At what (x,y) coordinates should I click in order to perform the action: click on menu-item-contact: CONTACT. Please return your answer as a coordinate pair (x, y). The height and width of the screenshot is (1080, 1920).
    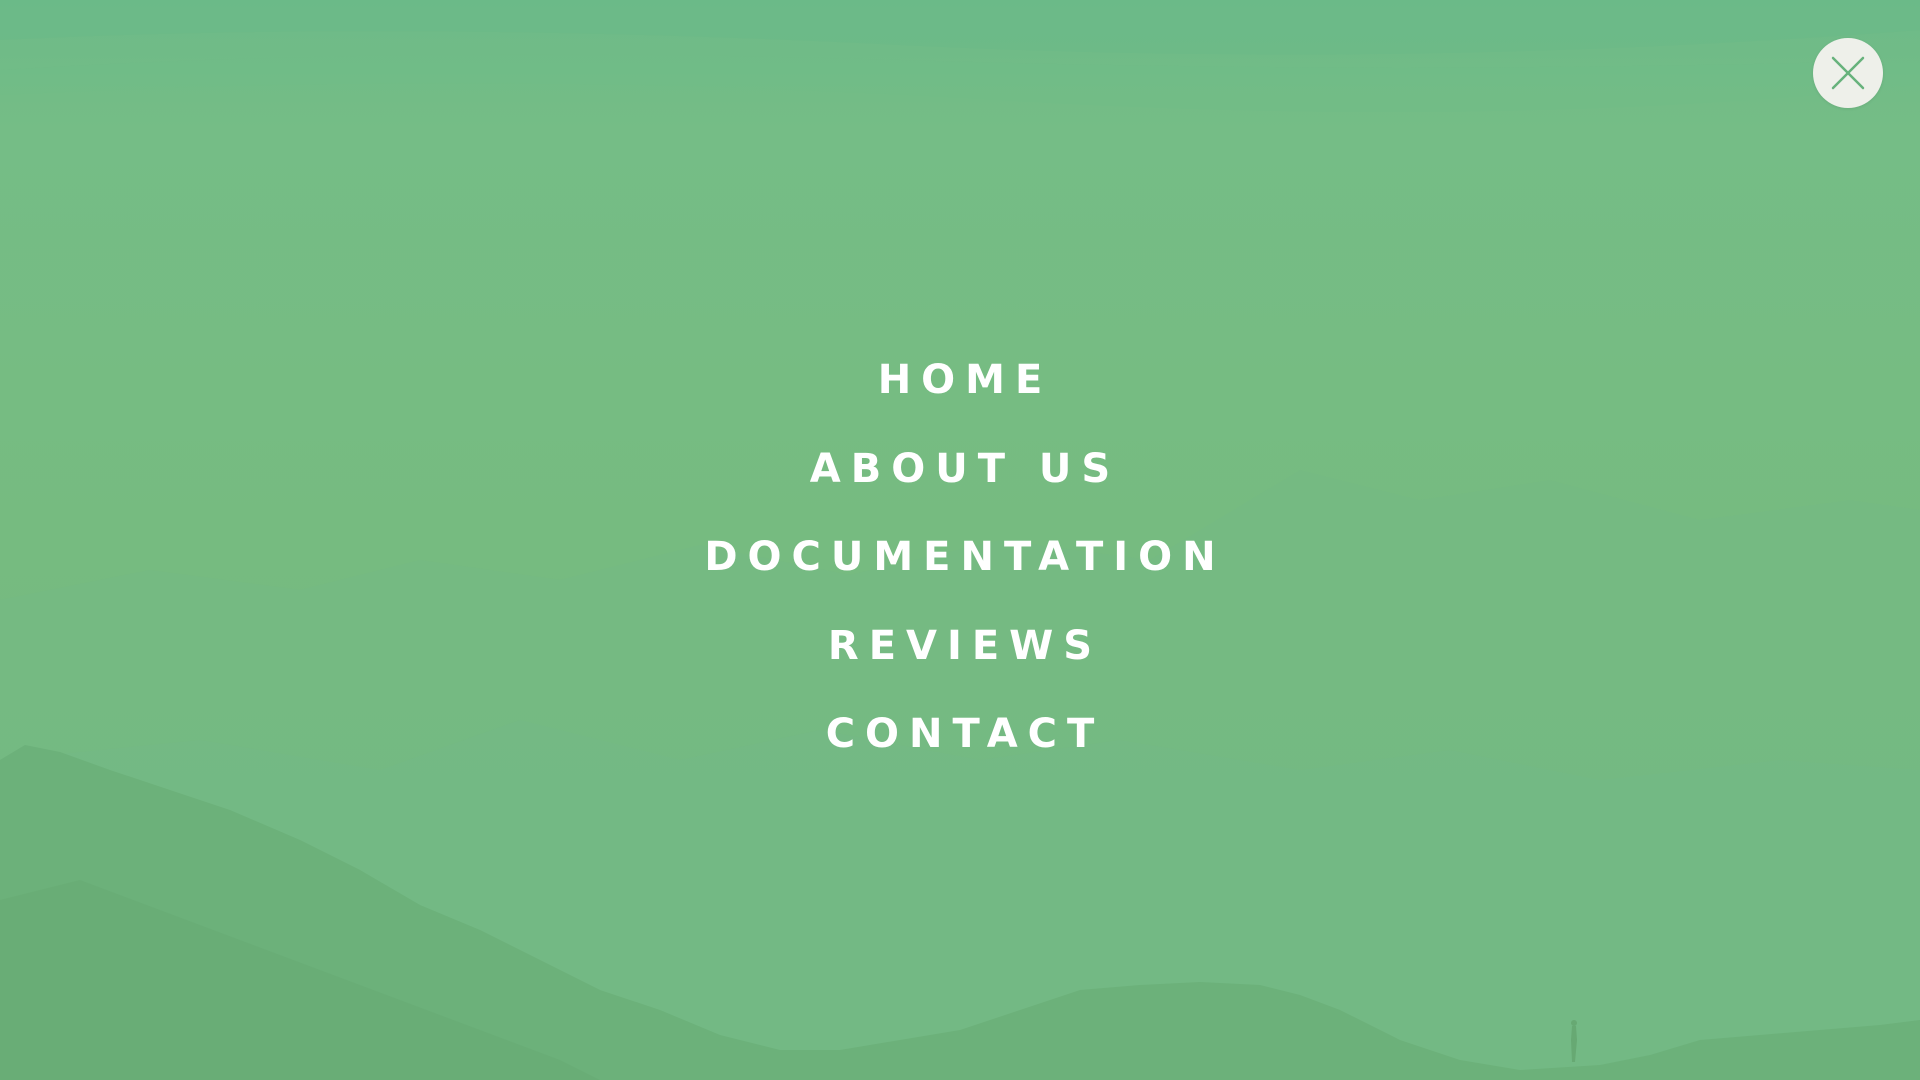
    Looking at the image, I should click on (960, 734).